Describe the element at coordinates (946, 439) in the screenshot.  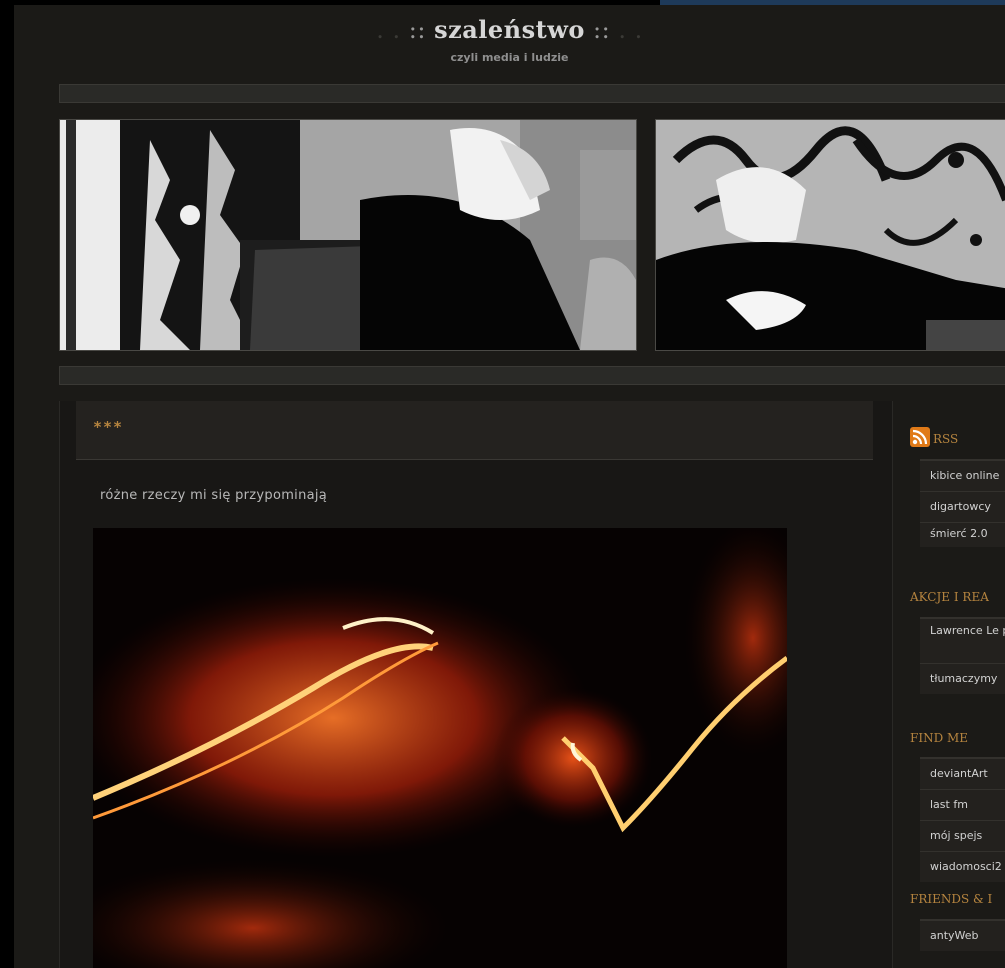
I see `sidebar-title-rss-label: RSS` at that location.